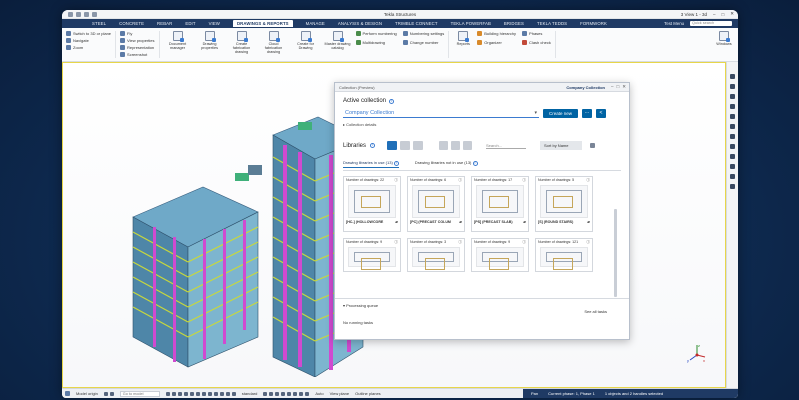  I want to click on file-icon, so click(70, 14).